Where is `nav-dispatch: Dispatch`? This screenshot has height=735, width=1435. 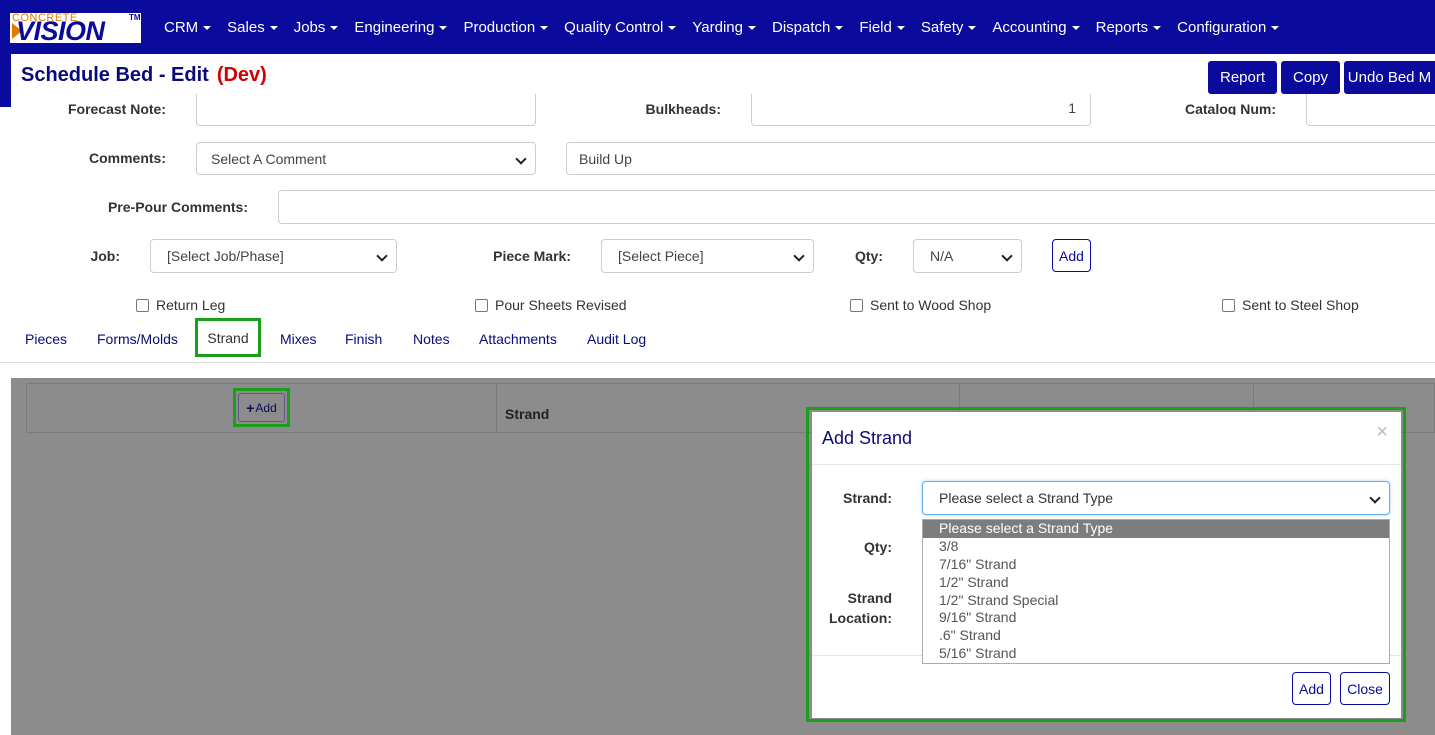 nav-dispatch: Dispatch is located at coordinates (808, 27).